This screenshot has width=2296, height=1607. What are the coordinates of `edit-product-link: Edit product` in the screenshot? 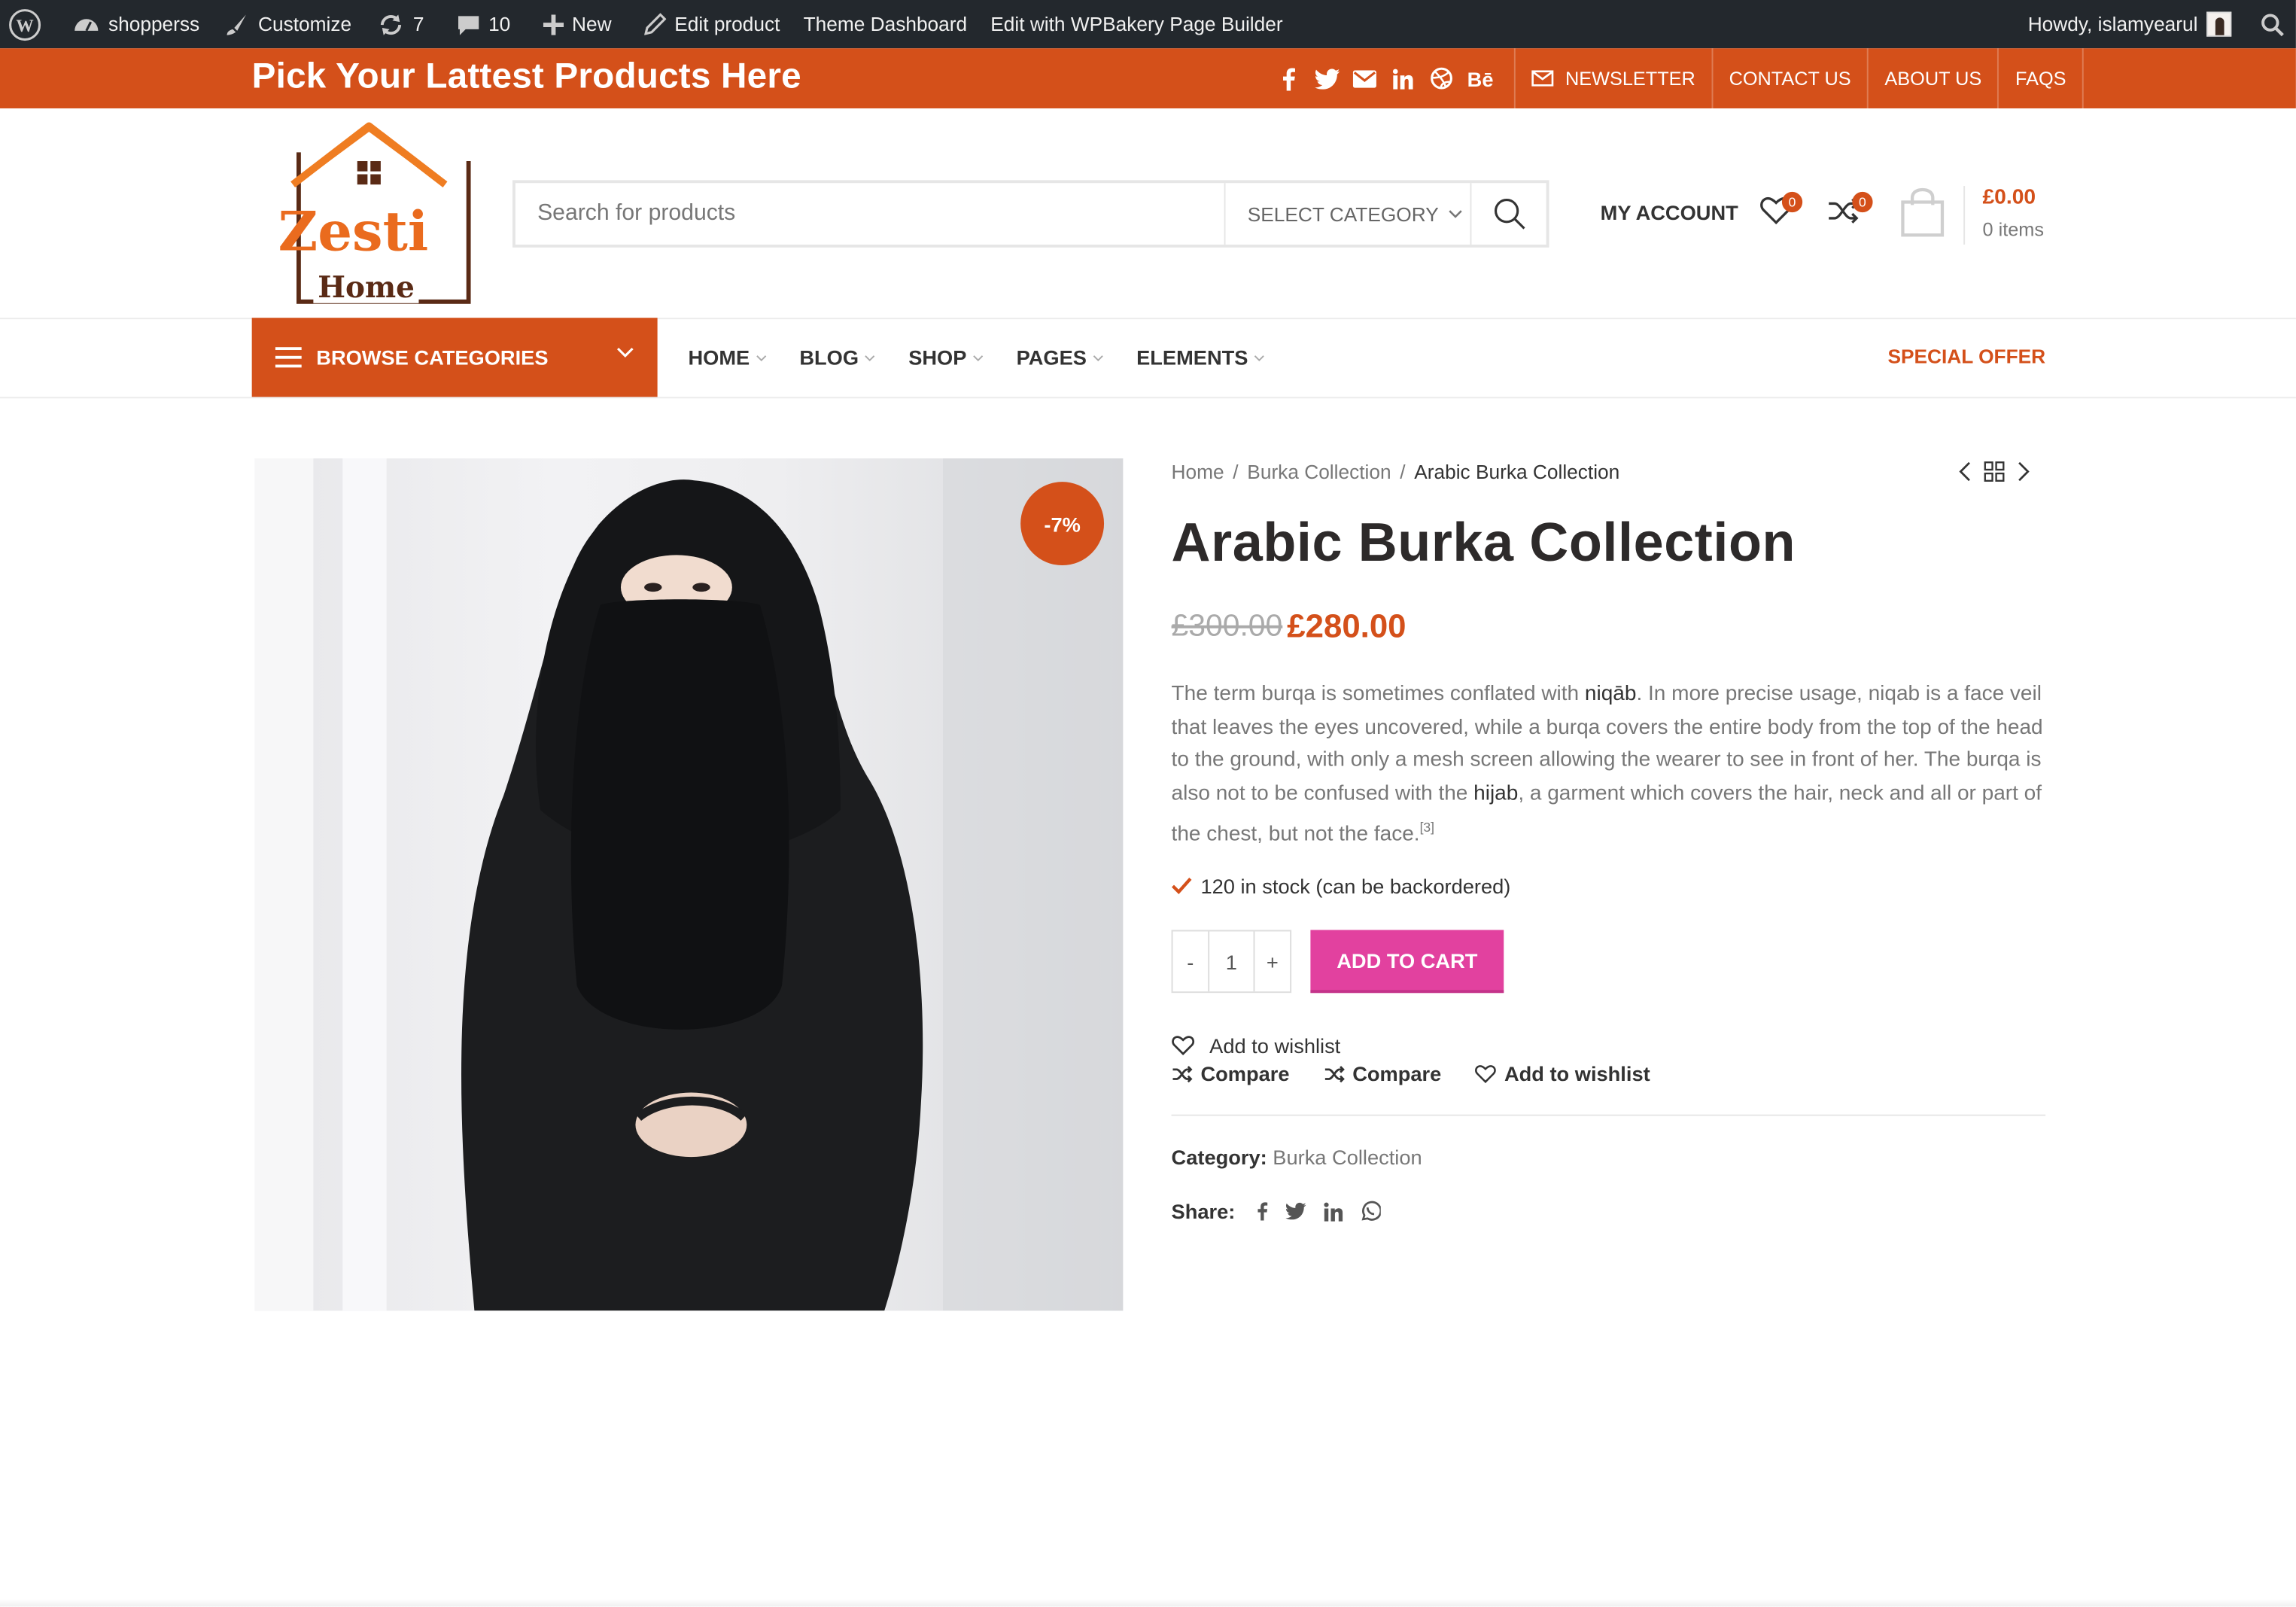 It's located at (707, 24).